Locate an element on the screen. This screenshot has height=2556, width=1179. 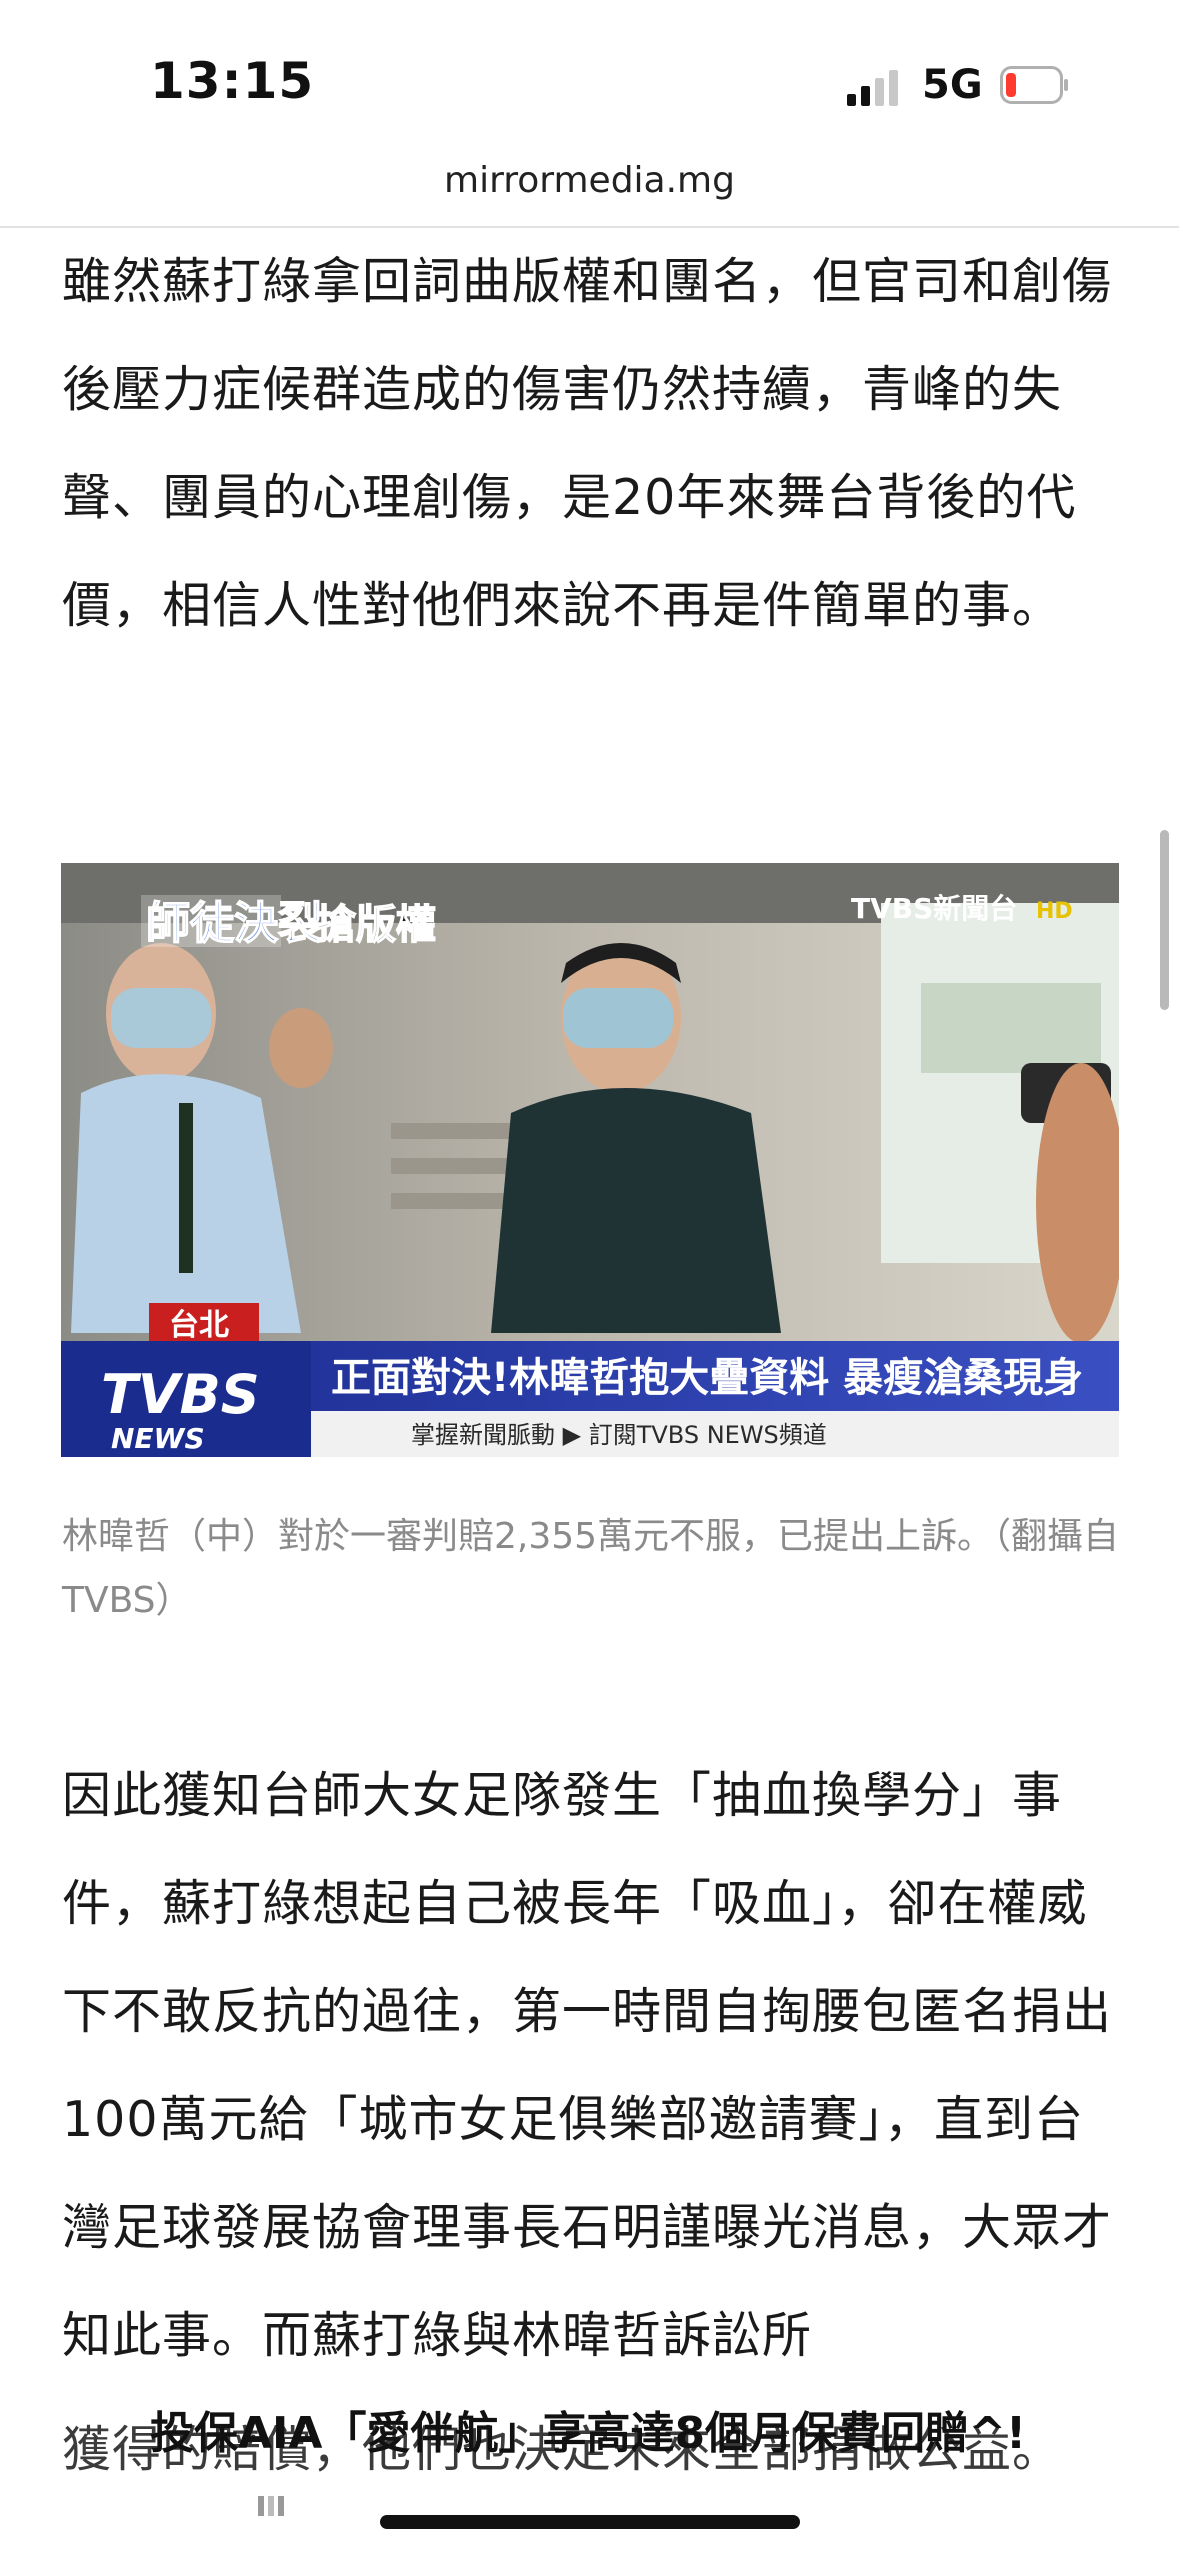
home-indicator is located at coordinates (590, 2522).